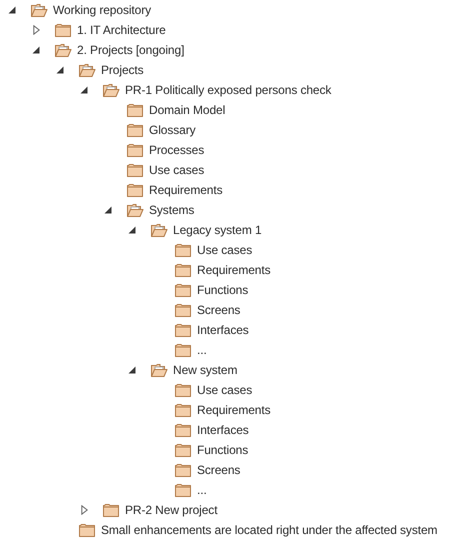  What do you see at coordinates (177, 150) in the screenshot?
I see `tree-item-label: Processes` at bounding box center [177, 150].